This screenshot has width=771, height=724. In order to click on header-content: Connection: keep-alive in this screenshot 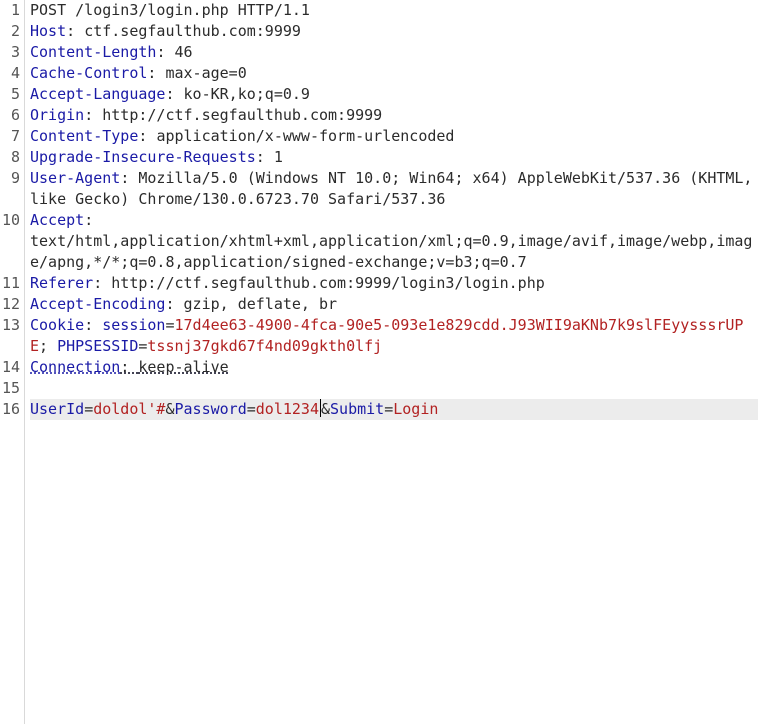, I will do `click(394, 367)`.